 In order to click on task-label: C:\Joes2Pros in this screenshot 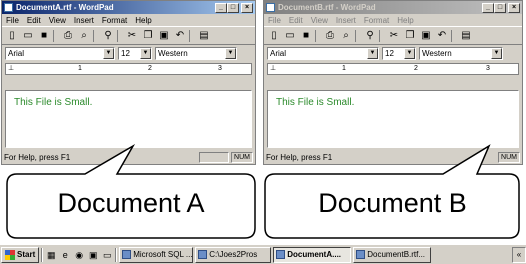, I will do `click(233, 254)`.